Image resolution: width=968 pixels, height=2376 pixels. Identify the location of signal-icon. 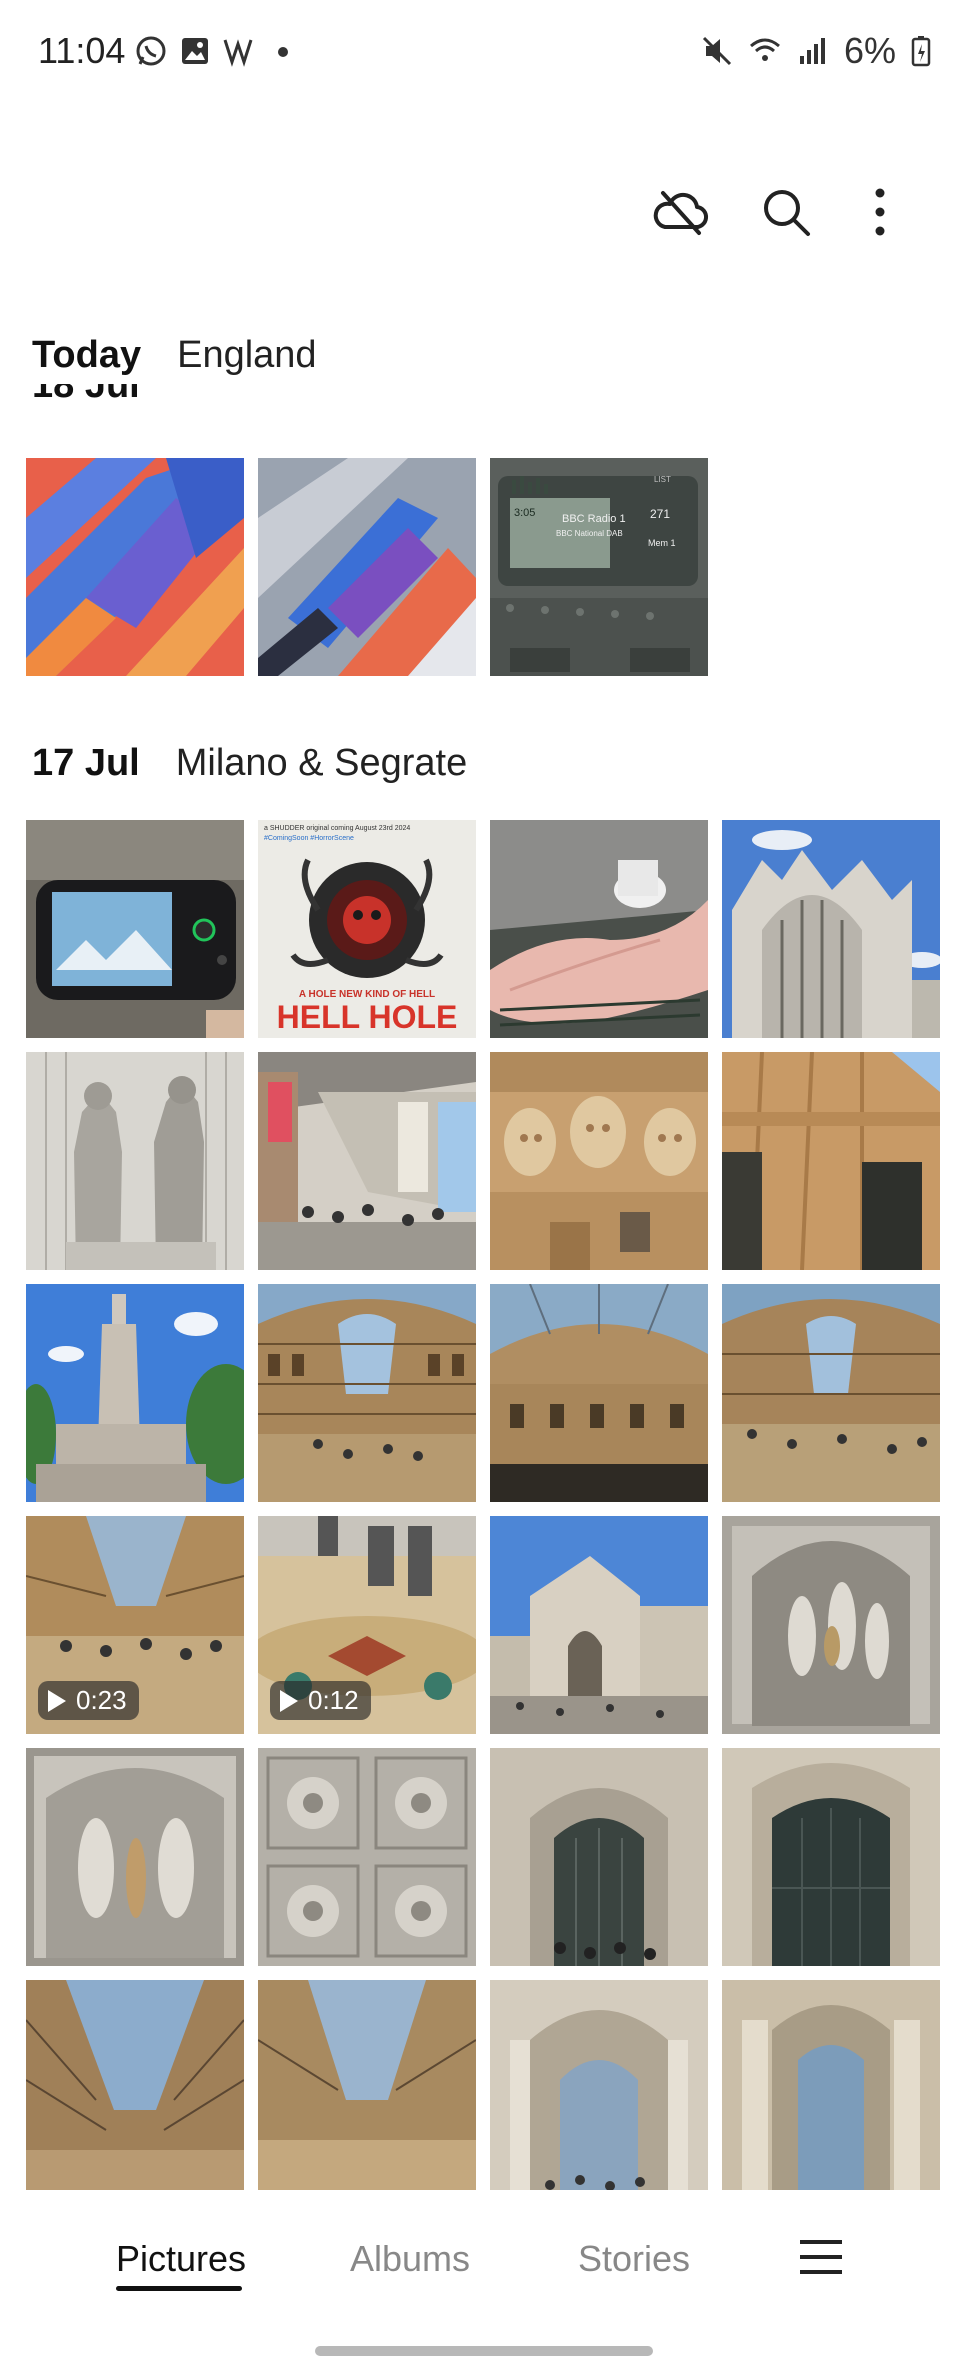
(812, 51).